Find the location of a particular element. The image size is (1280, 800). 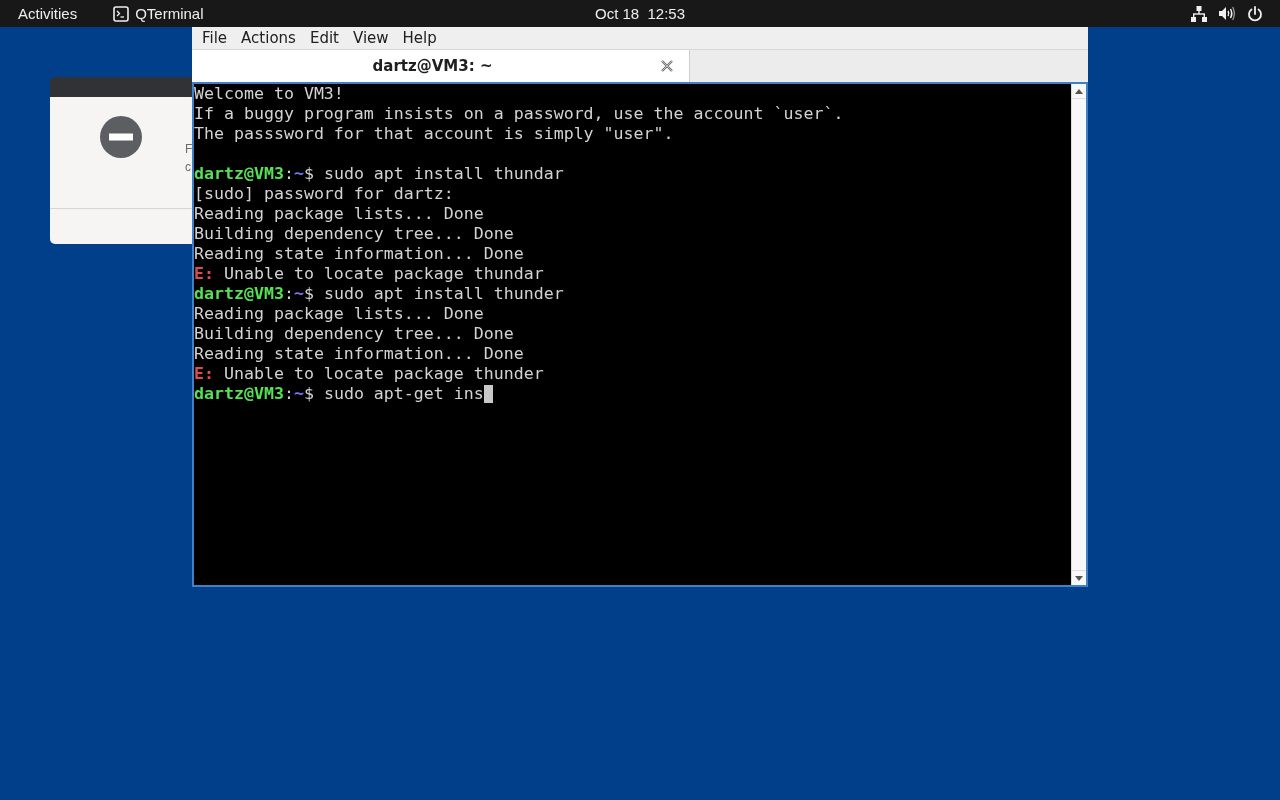

output-line: [sudo] password for dartz: is located at coordinates (324, 194).